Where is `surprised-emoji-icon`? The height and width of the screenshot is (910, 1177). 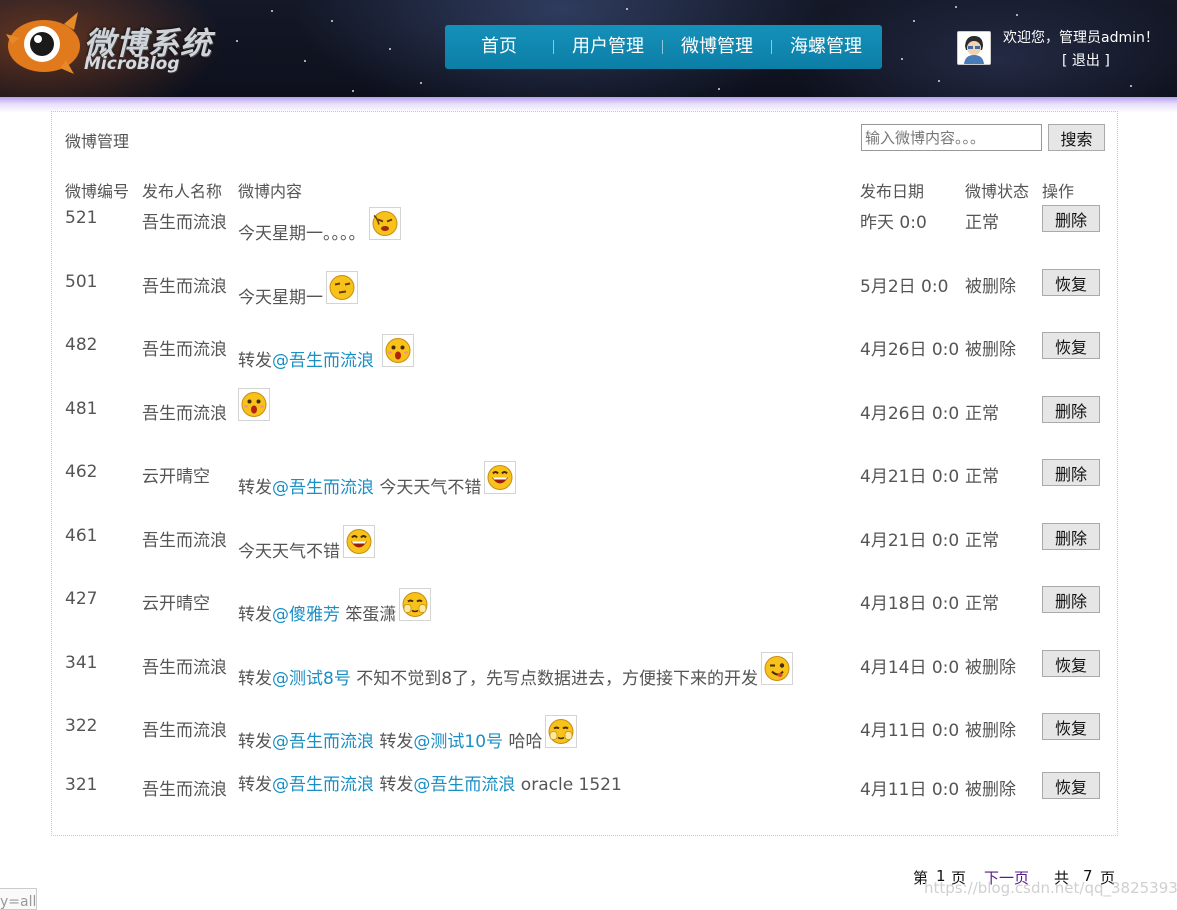 surprised-emoji-icon is located at coordinates (254, 404).